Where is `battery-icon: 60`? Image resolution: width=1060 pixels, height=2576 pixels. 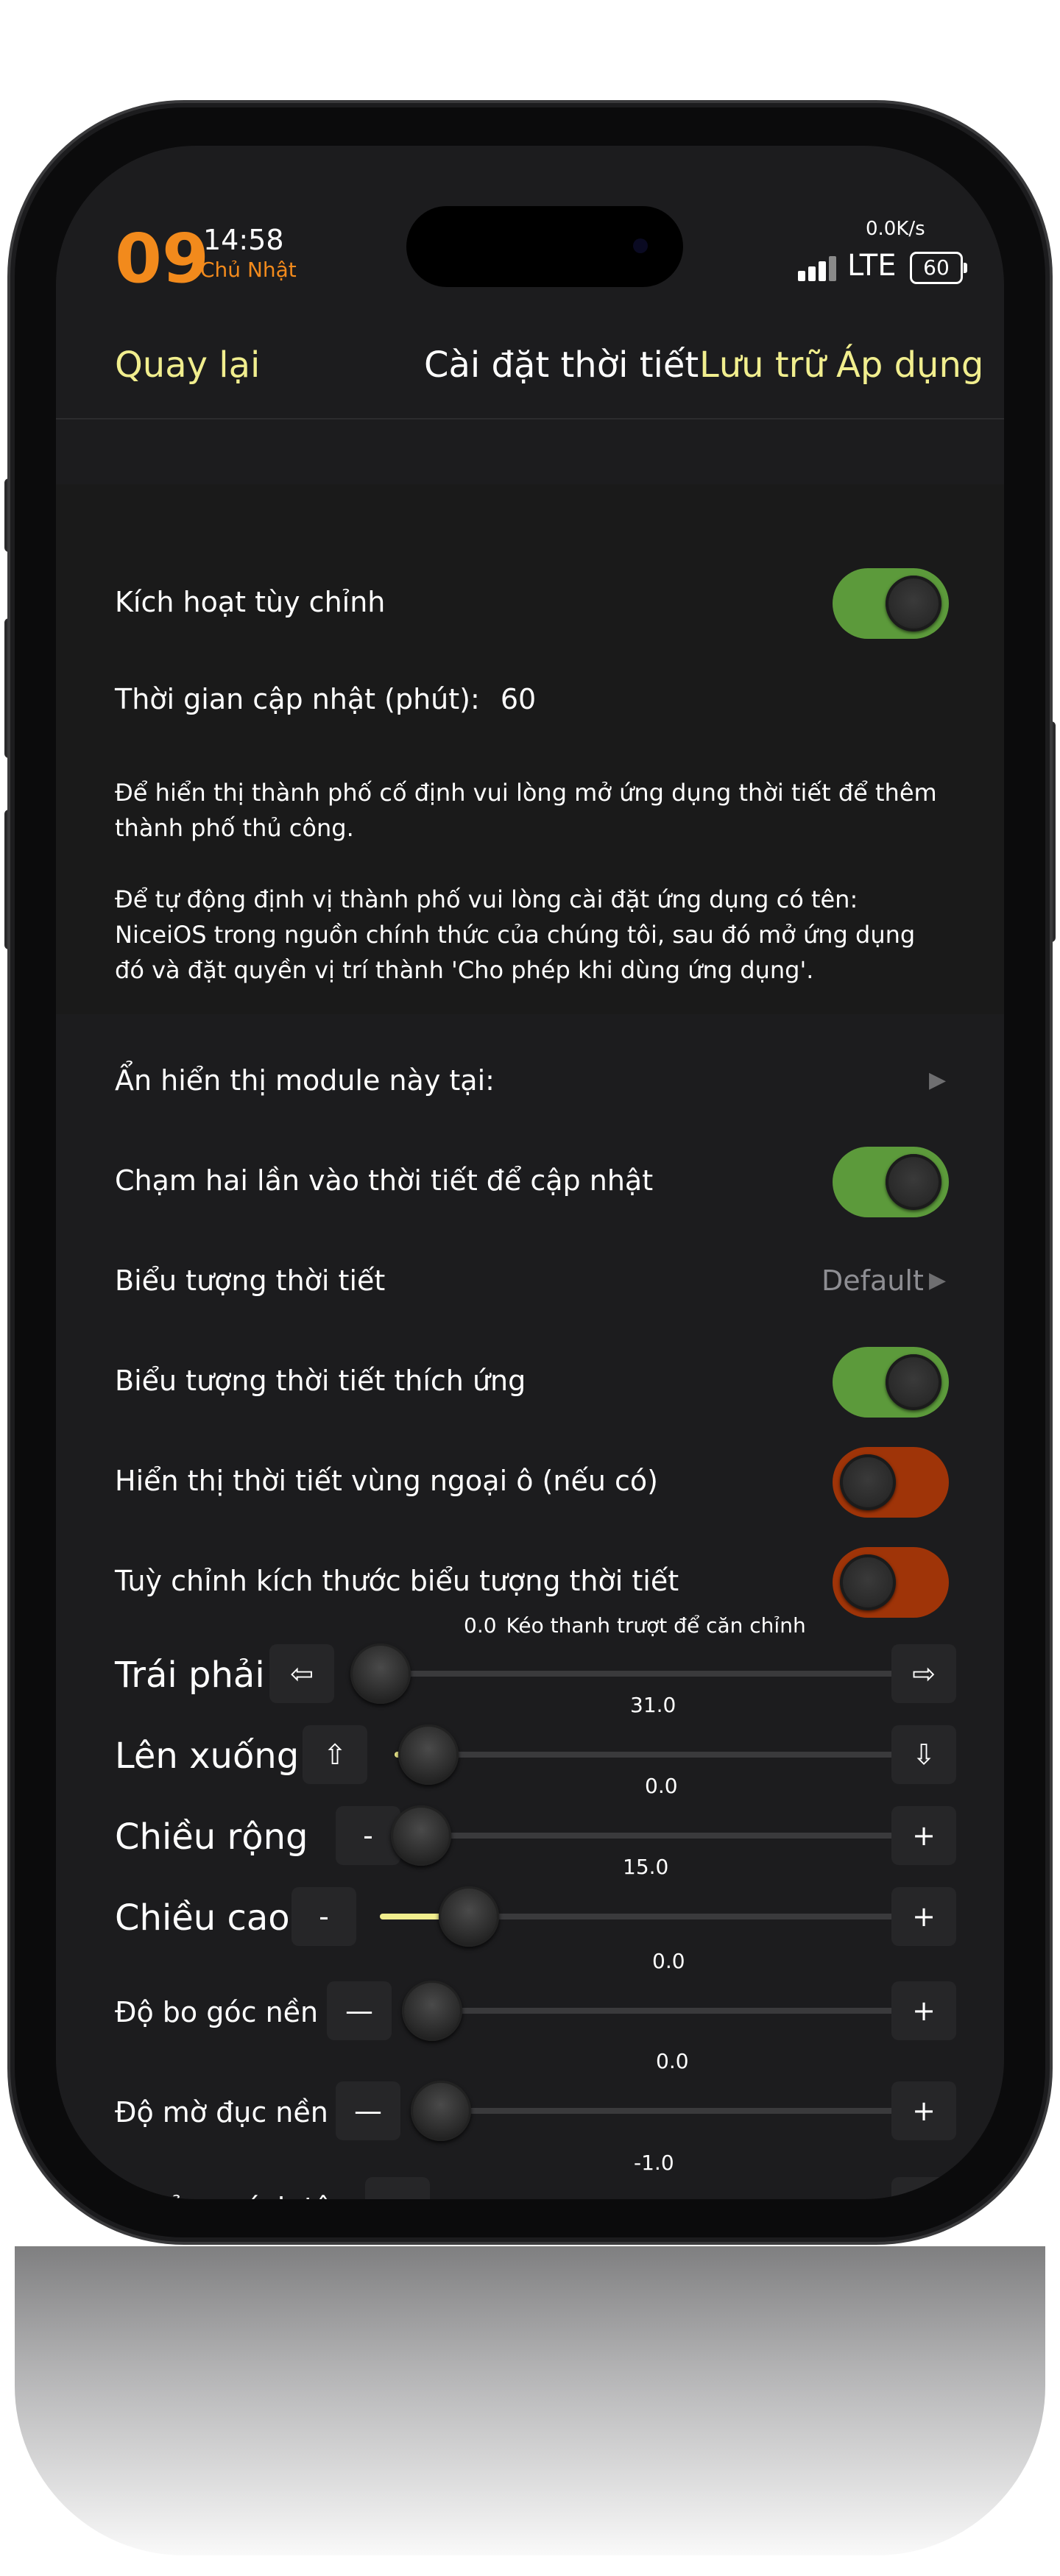
battery-icon: 60 is located at coordinates (938, 268).